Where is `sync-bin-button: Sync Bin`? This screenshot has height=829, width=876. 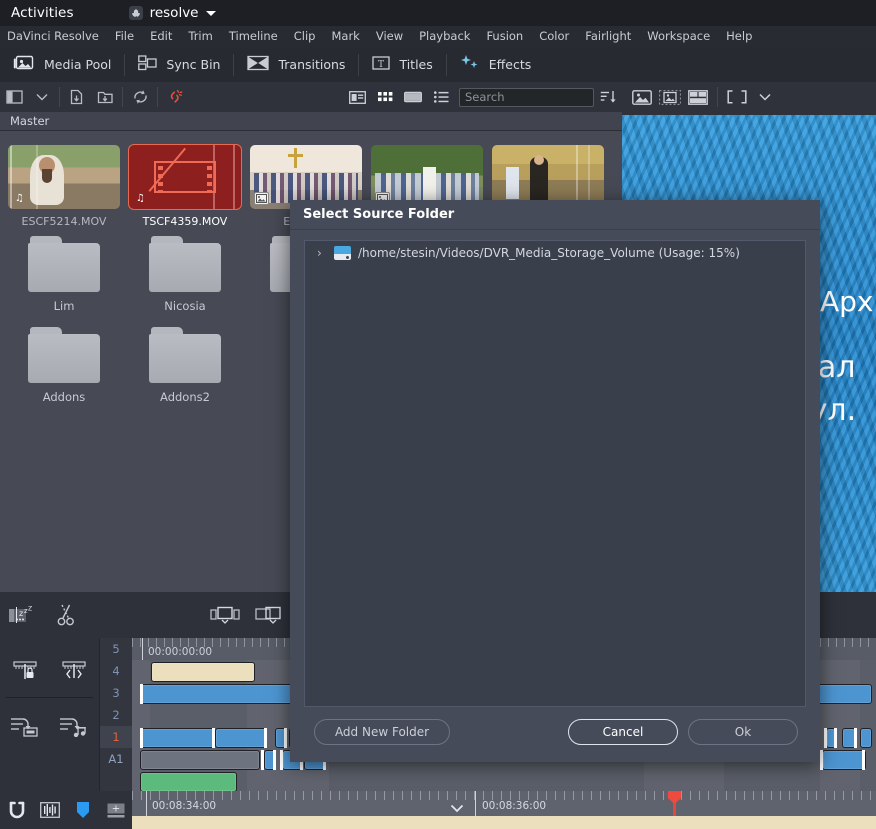 sync-bin-button: Sync Bin is located at coordinates (179, 64).